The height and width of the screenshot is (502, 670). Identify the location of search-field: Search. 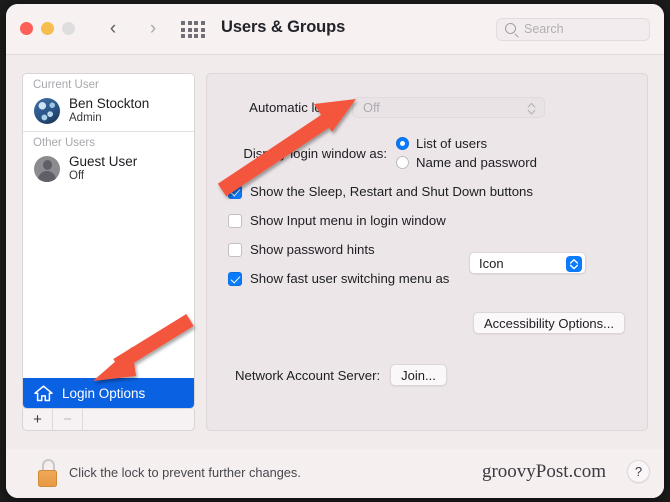
(573, 29).